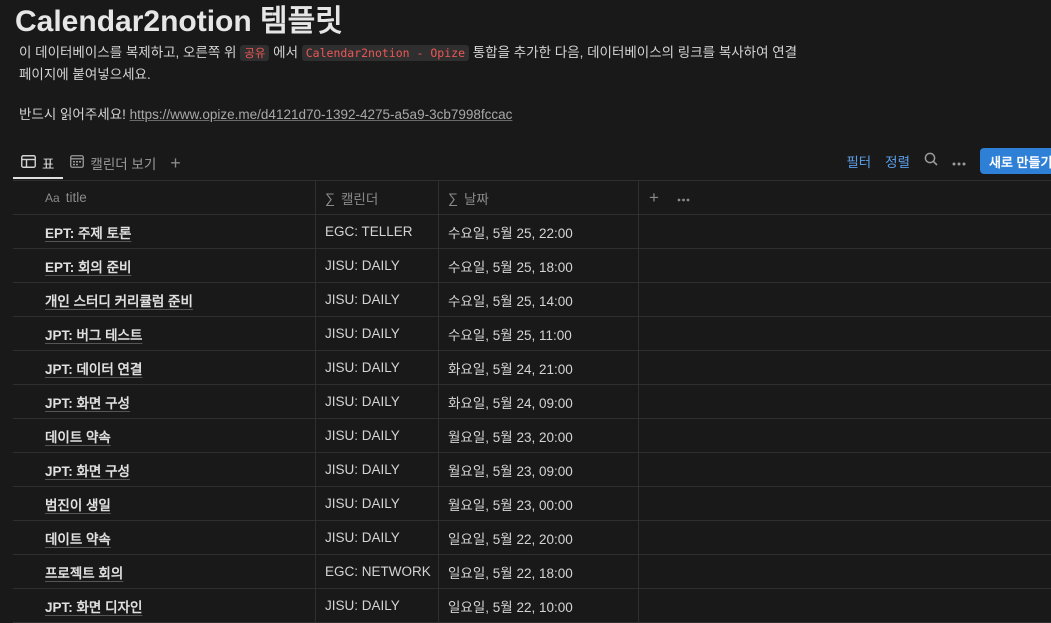 This screenshot has width=1051, height=623. Describe the element at coordinates (377, 571) in the screenshot. I see `cell-calendar: EGC: NETWORK` at that location.